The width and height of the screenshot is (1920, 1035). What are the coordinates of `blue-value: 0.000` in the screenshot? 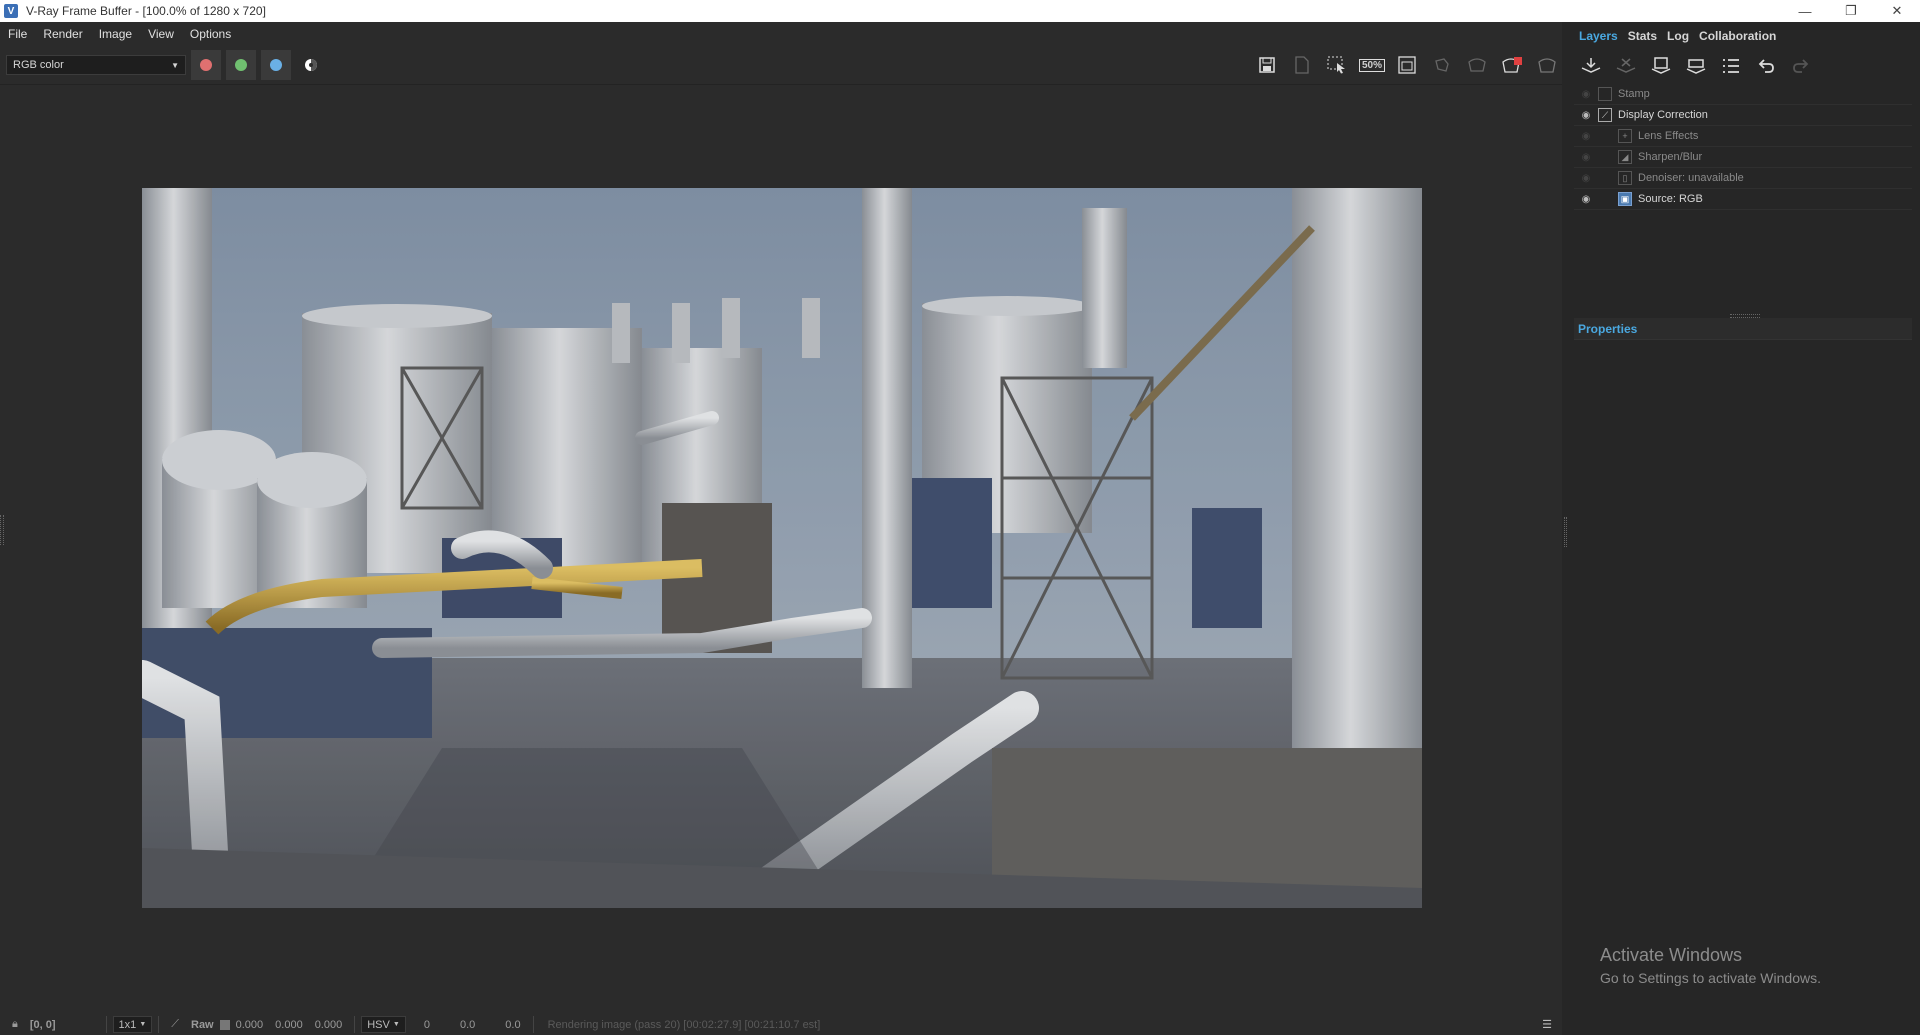 It's located at (328, 1024).